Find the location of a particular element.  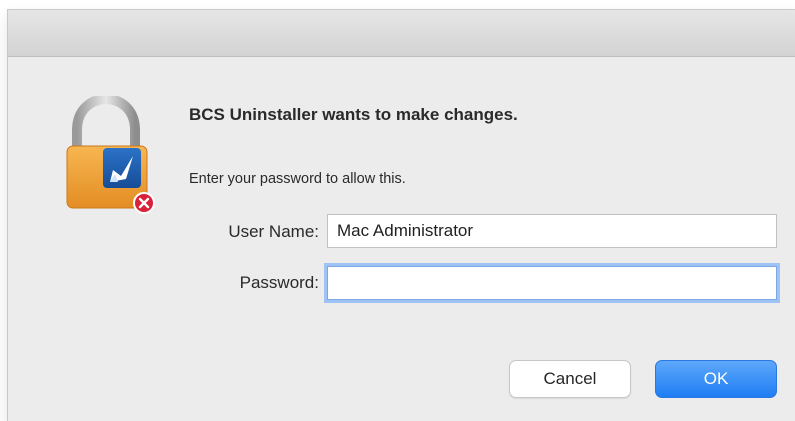

password-field is located at coordinates (552, 283).